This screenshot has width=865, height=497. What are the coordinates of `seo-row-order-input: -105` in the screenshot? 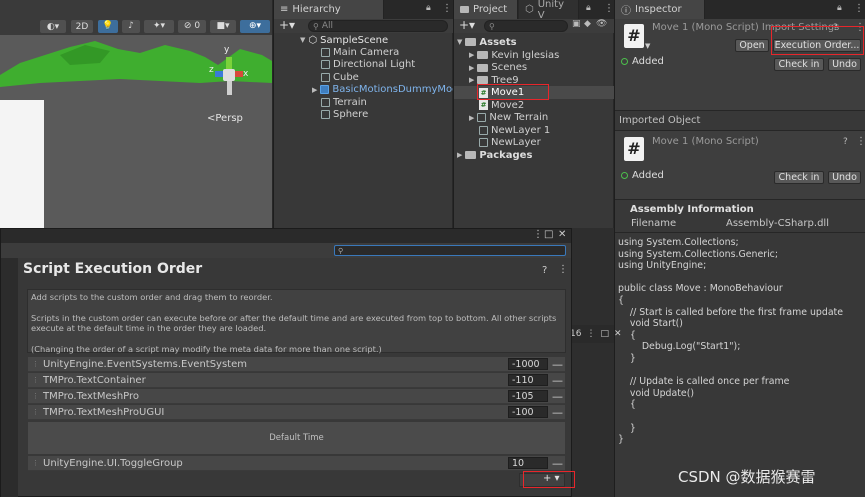 It's located at (528, 396).